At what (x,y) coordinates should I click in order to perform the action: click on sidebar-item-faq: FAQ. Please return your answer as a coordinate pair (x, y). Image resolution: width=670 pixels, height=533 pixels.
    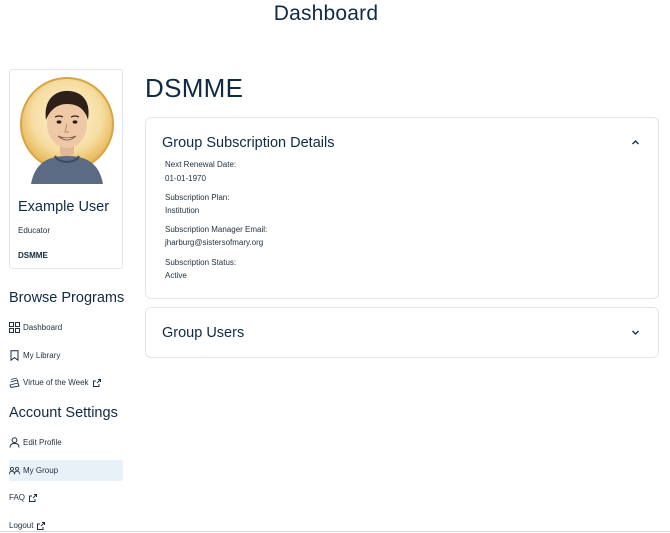
    Looking at the image, I should click on (66, 497).